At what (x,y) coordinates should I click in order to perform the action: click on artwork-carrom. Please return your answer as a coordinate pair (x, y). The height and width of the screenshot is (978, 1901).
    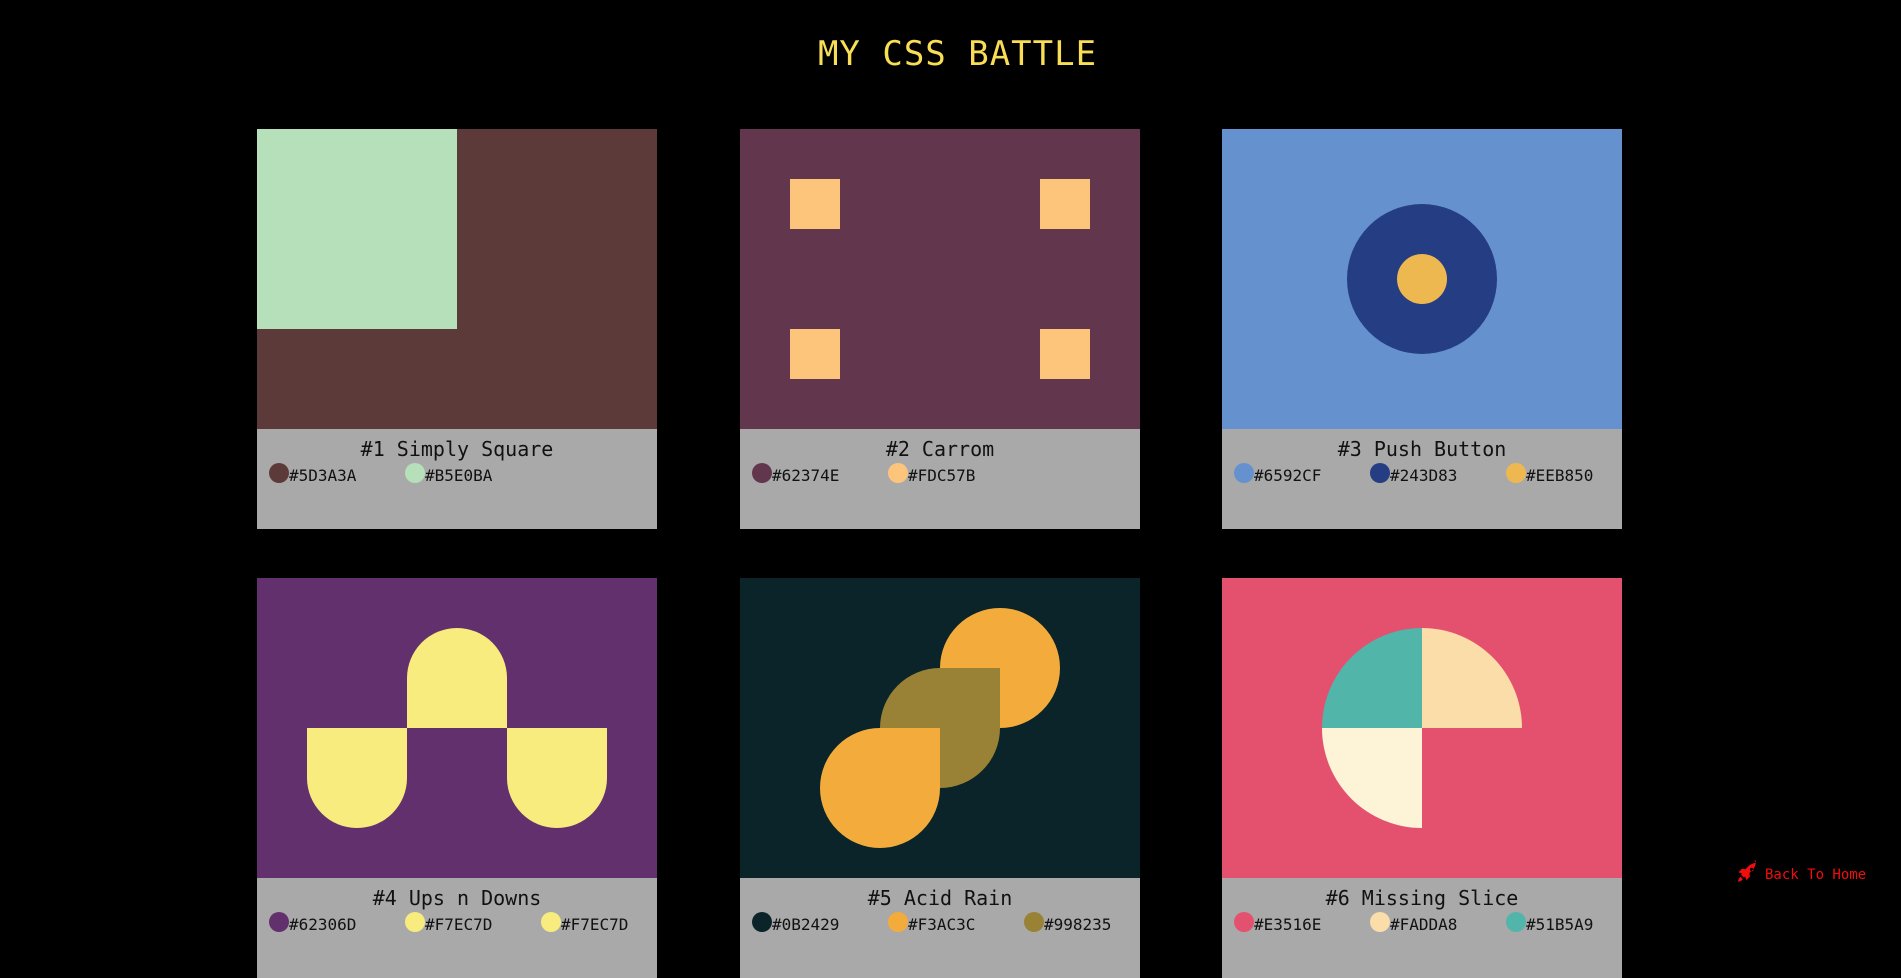
    Looking at the image, I should click on (940, 279).